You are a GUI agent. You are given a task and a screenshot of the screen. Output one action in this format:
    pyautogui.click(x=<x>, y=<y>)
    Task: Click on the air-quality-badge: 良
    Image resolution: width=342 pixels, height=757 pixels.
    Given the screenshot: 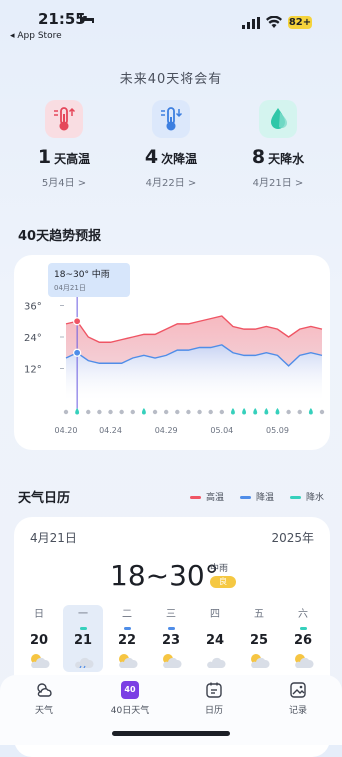 What is the action you would take?
    pyautogui.click(x=223, y=582)
    